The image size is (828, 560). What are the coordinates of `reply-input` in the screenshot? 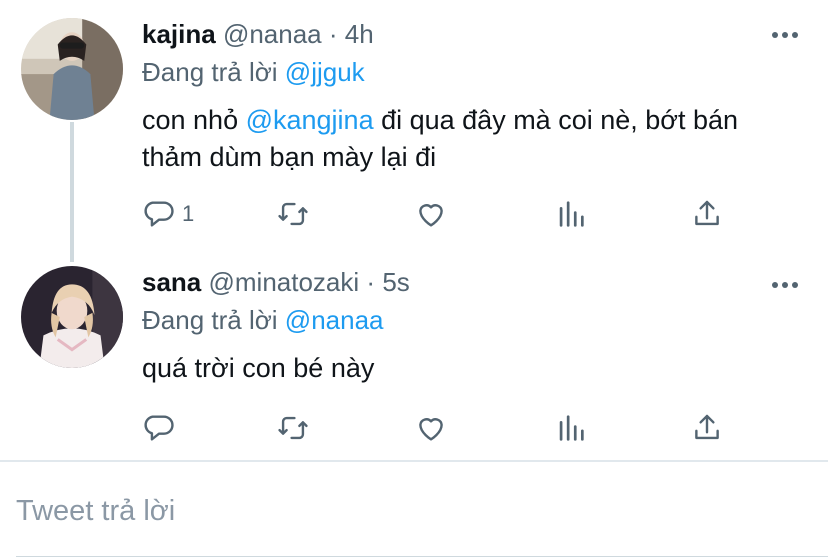 It's located at (411, 511).